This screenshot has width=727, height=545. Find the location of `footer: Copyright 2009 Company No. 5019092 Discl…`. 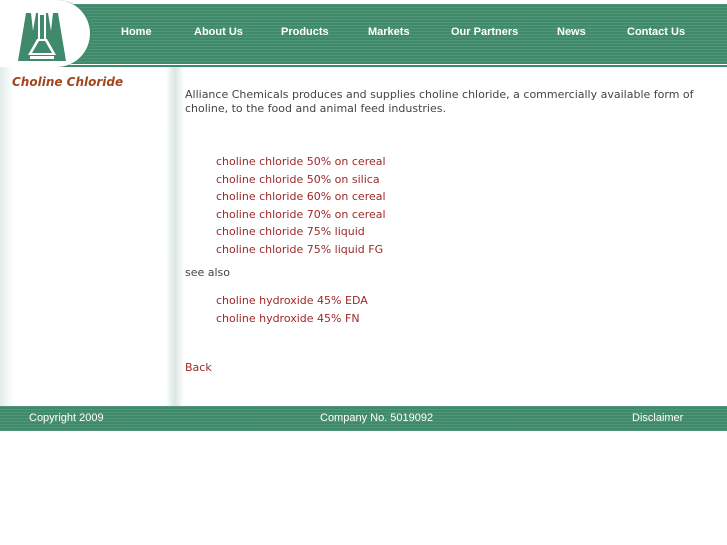

footer: Copyright 2009 Company No. 5019092 Discl… is located at coordinates (363, 418).